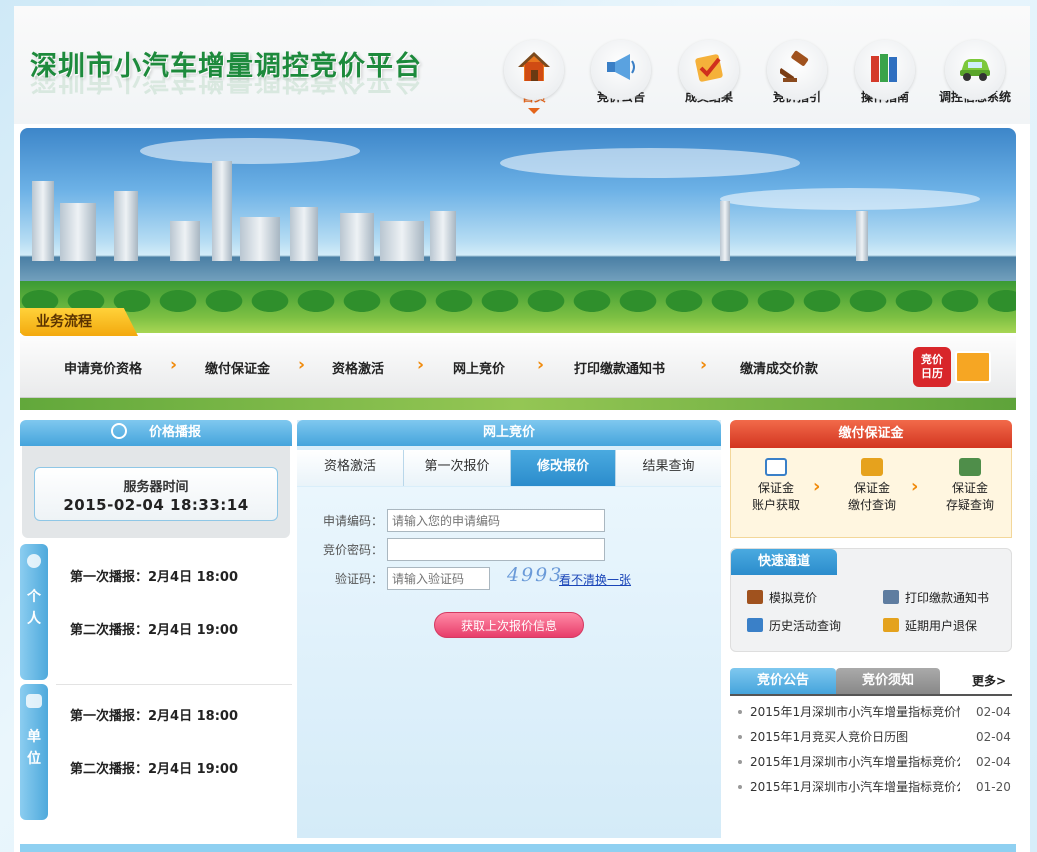 This screenshot has width=1037, height=852. Describe the element at coordinates (438, 578) in the screenshot. I see `captcha-input` at that location.